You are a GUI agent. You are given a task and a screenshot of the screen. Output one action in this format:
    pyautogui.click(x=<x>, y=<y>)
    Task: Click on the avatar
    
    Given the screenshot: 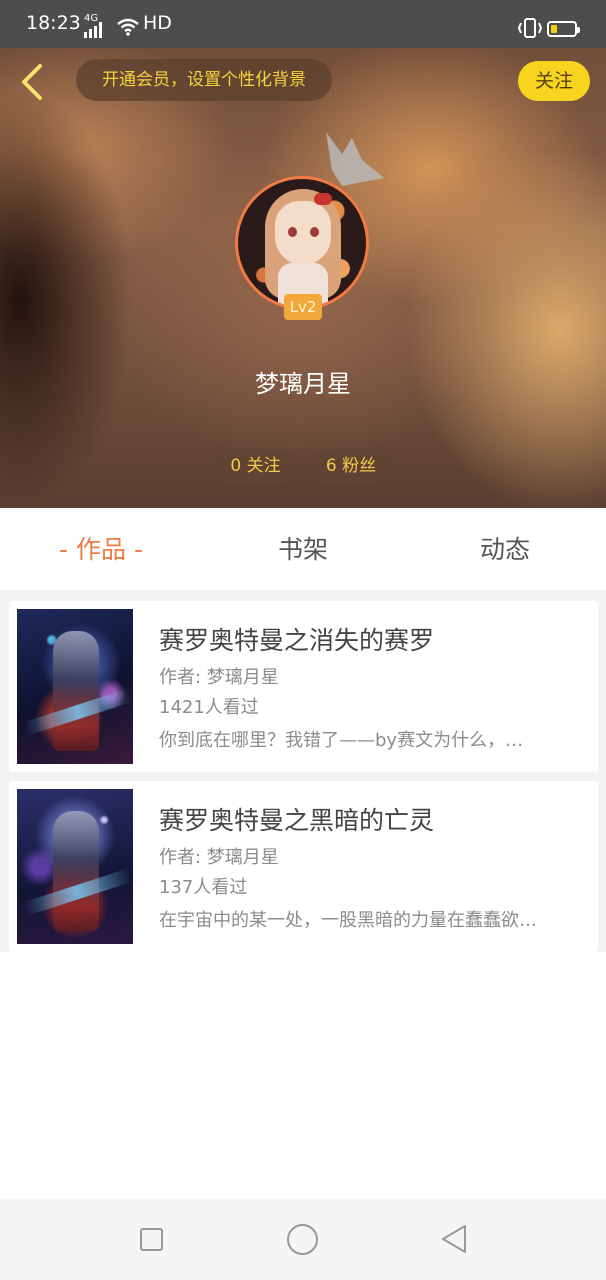 What is the action you would take?
    pyautogui.click(x=302, y=243)
    